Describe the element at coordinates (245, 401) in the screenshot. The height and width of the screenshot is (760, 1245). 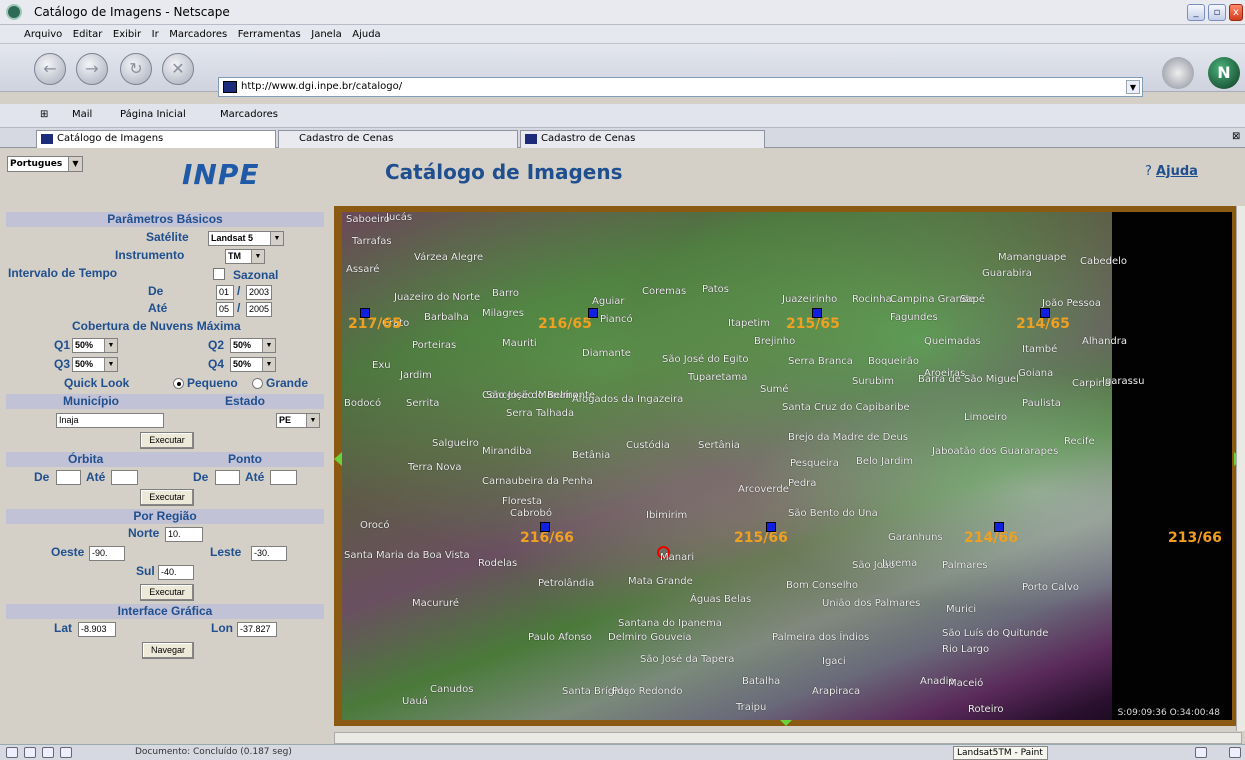
I see `estado-label: Estado` at that location.